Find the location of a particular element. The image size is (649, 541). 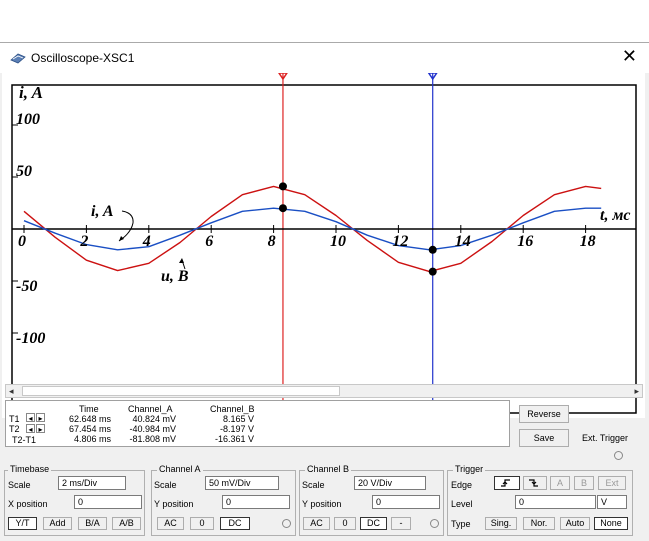

x-tick-label: 18 is located at coordinates (588, 241).